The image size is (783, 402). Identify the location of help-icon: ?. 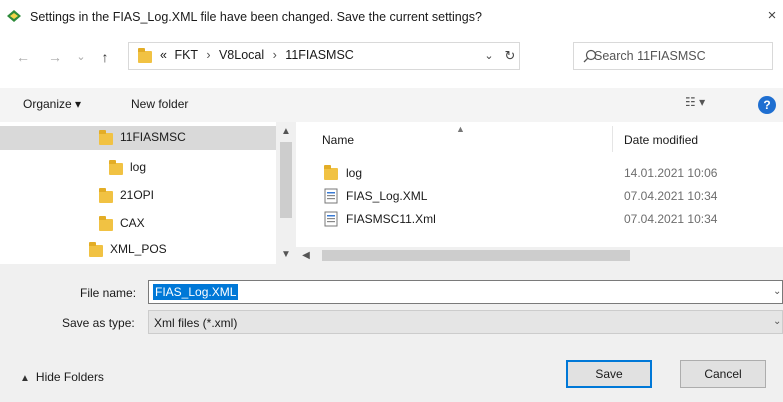
(767, 105).